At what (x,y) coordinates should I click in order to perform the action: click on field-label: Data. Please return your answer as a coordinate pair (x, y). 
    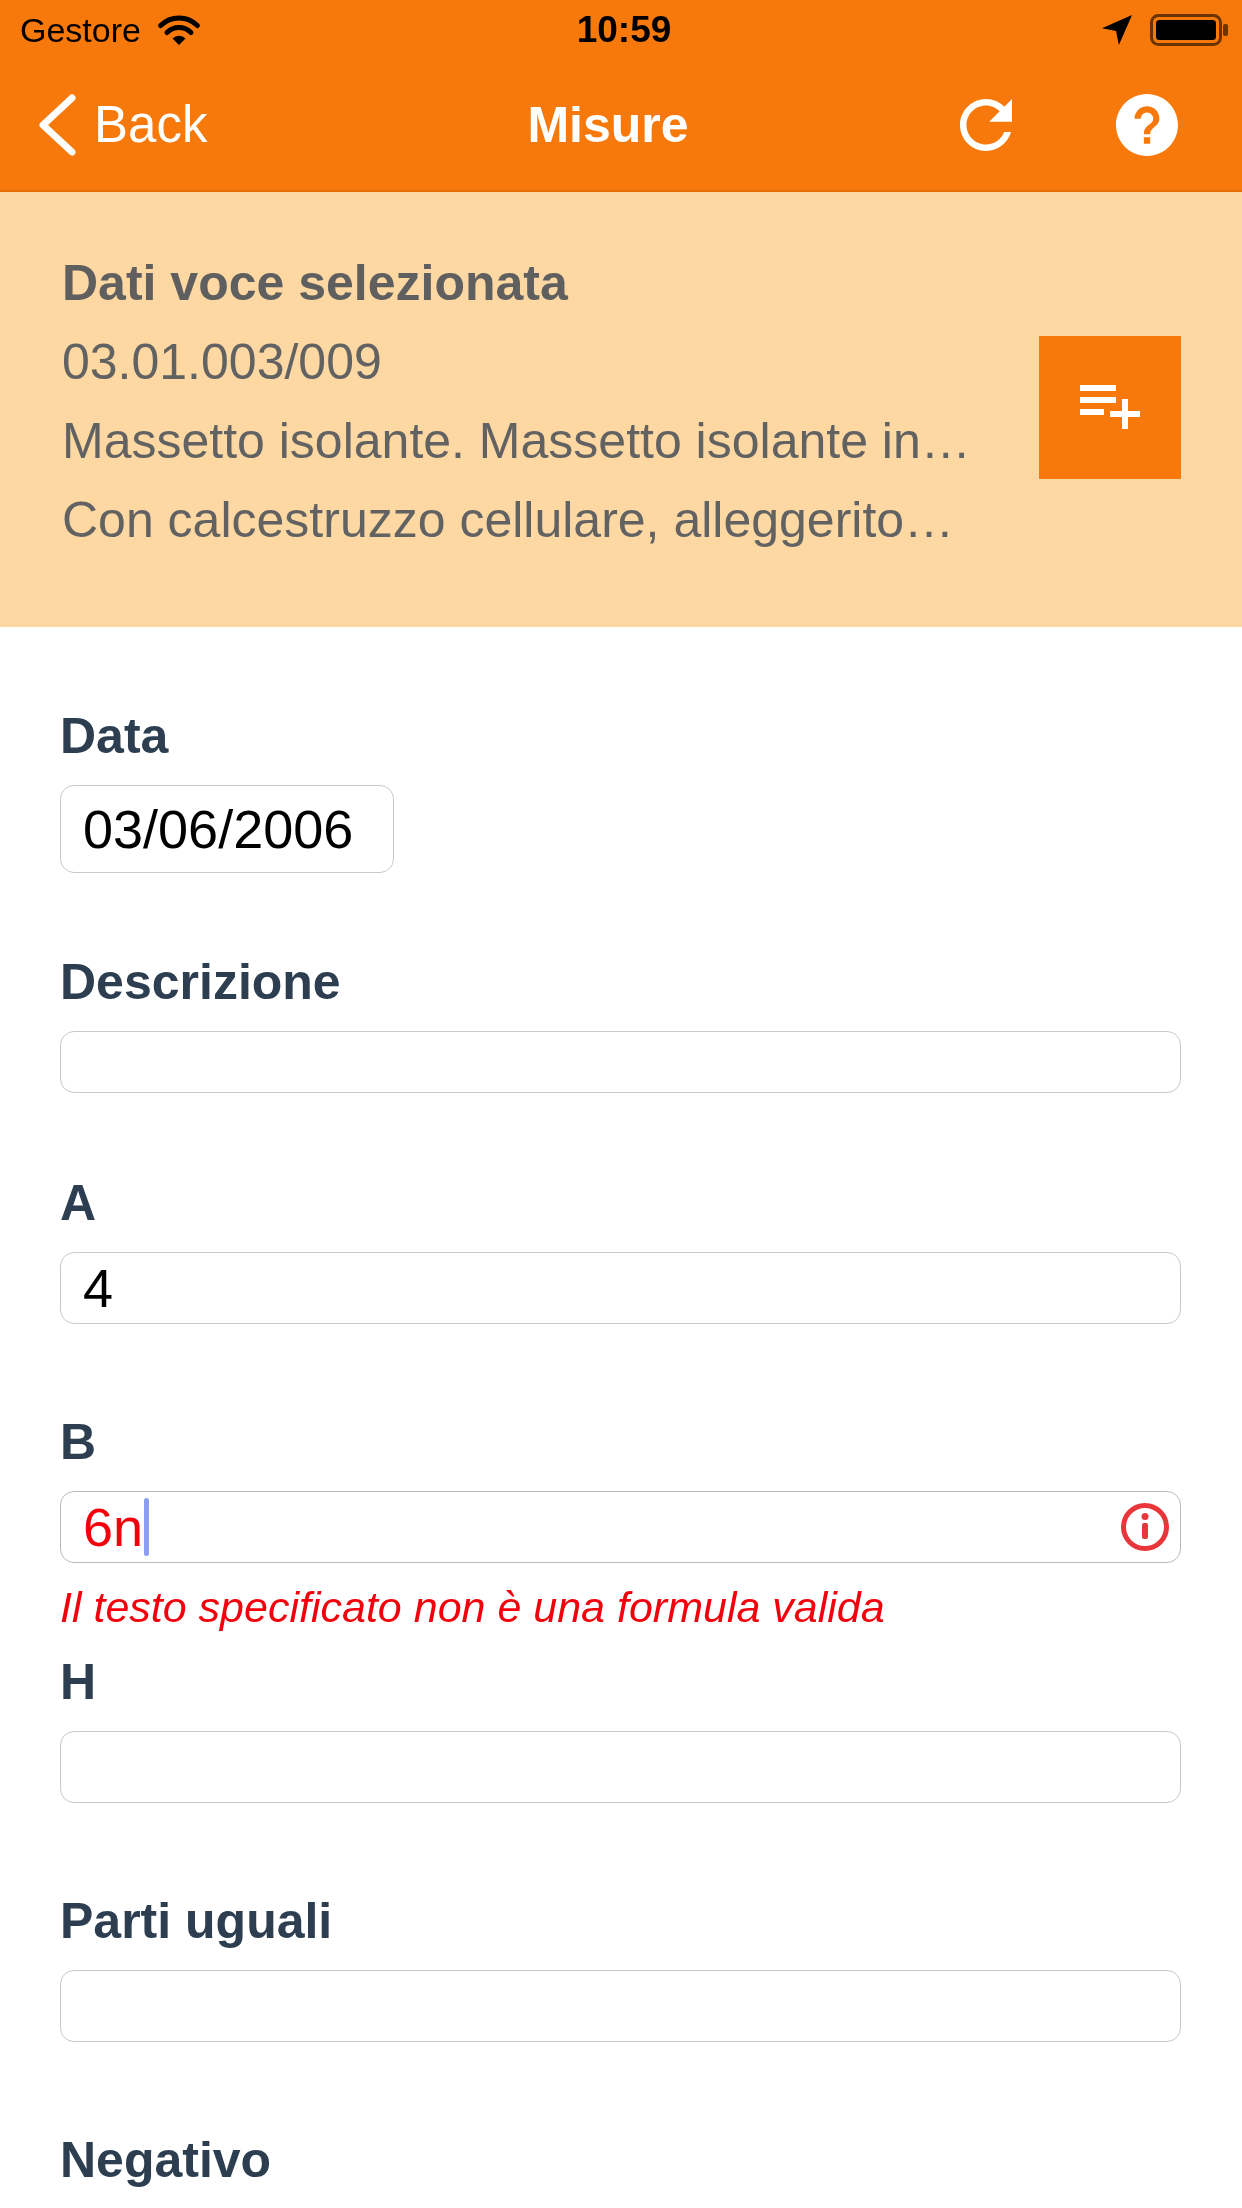
    Looking at the image, I should click on (115, 736).